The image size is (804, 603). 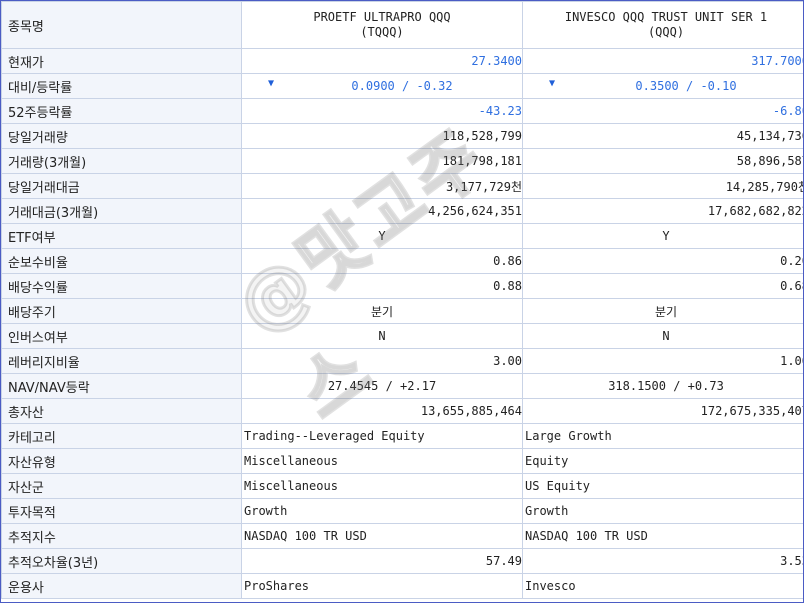 What do you see at coordinates (662, 261) in the screenshot?
I see `cell-value: 0.20` at bounding box center [662, 261].